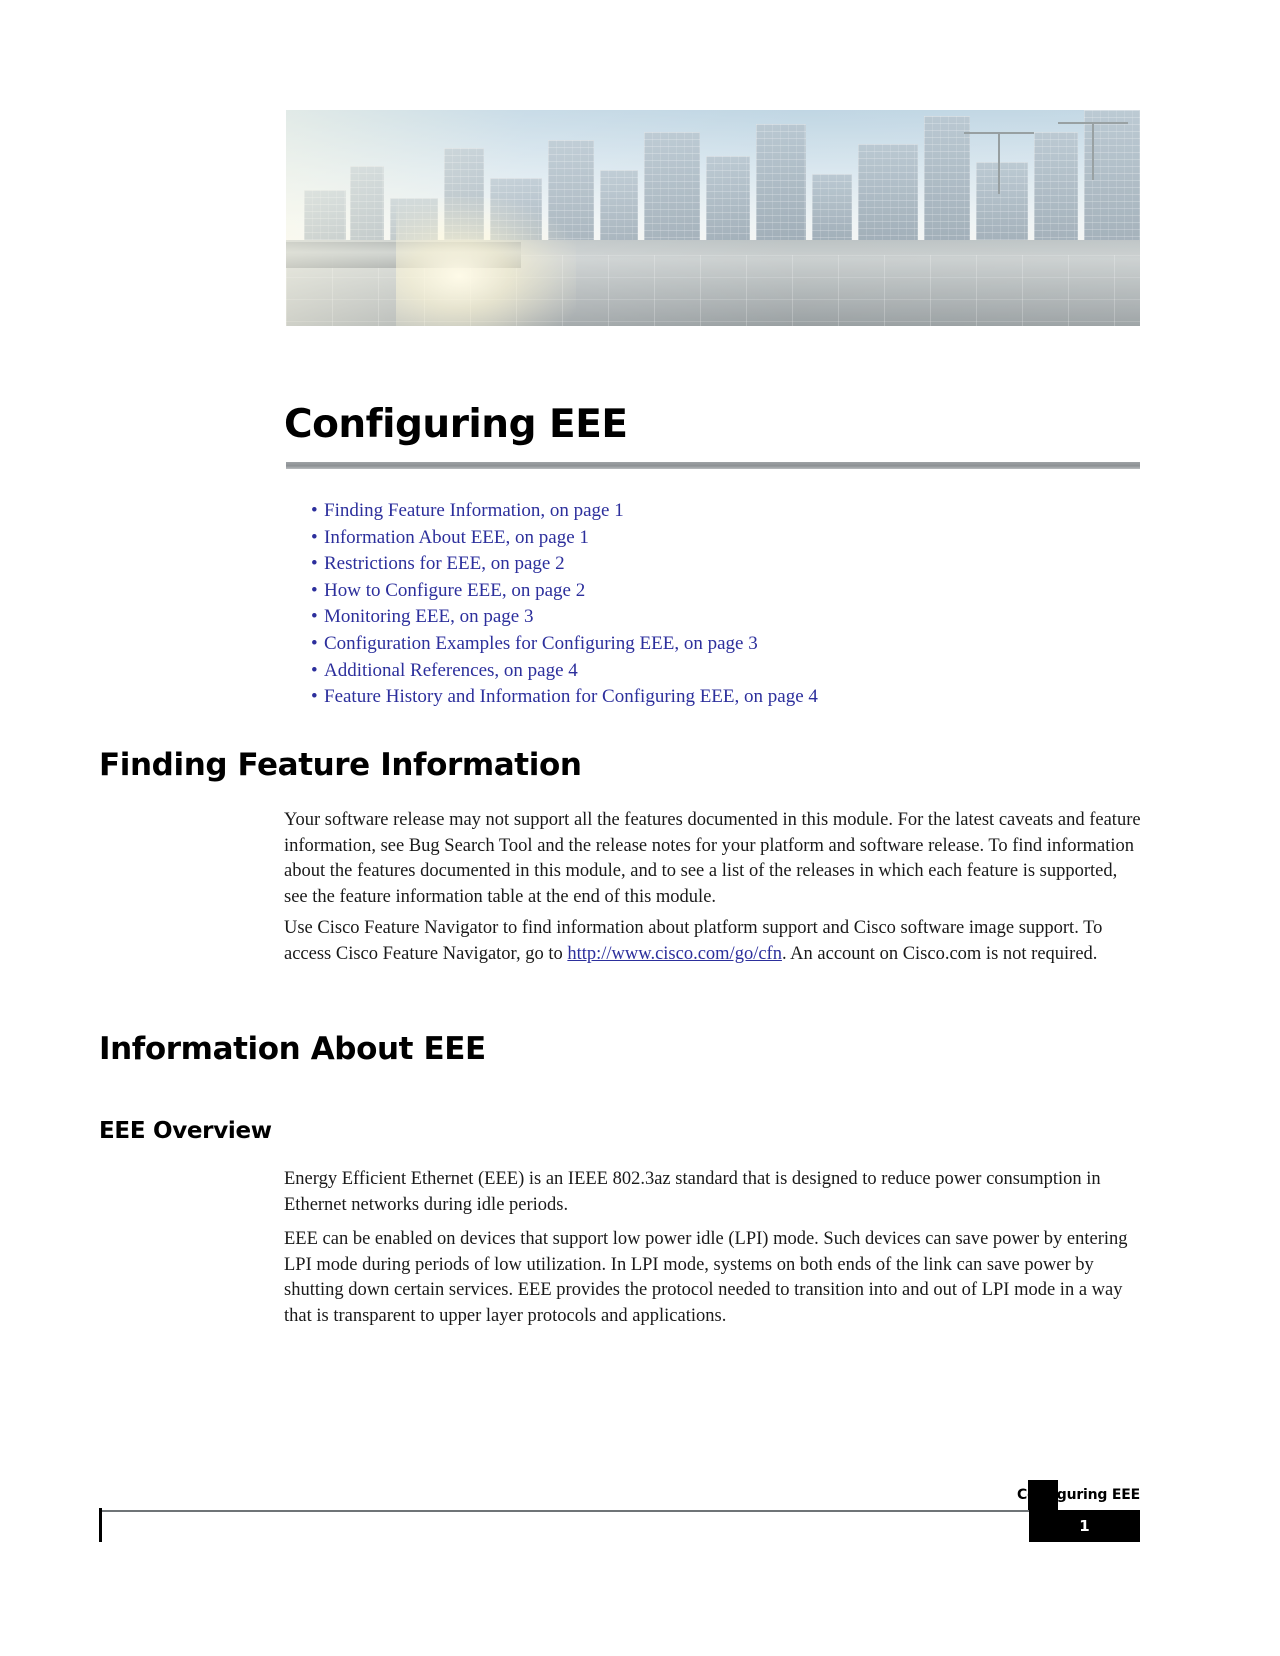  I want to click on toc-link-information-about-eee: • Information About EEE, on page 1, so click(721, 538).